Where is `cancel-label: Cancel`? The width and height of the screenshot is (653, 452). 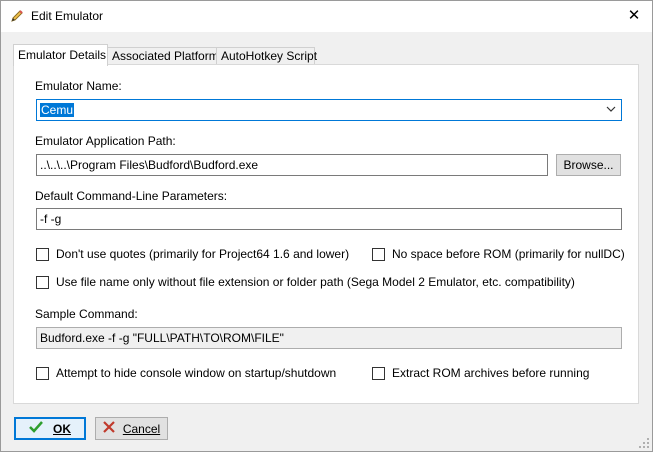
cancel-label: Cancel is located at coordinates (141, 428).